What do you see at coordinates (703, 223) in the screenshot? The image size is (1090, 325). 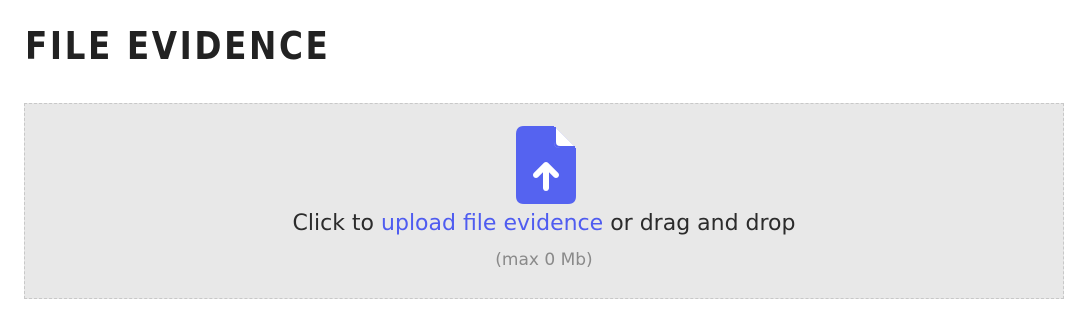 I see `instruction-suffix: or drag and drop` at bounding box center [703, 223].